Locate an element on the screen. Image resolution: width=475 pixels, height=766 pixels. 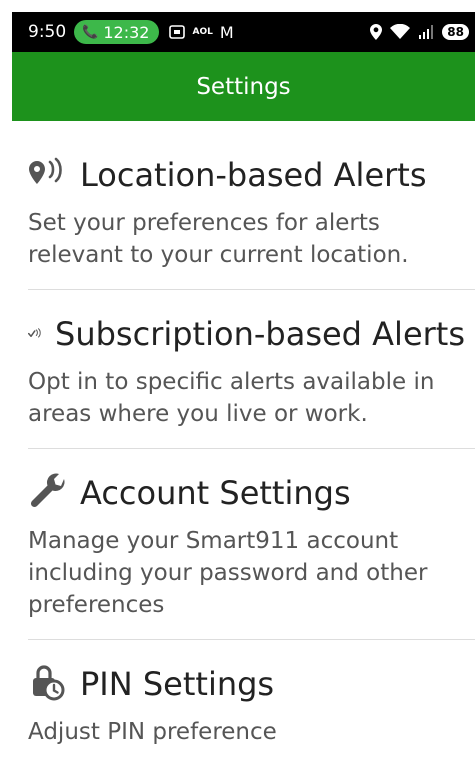
checkmark-alert-icon is located at coordinates (34, 333).